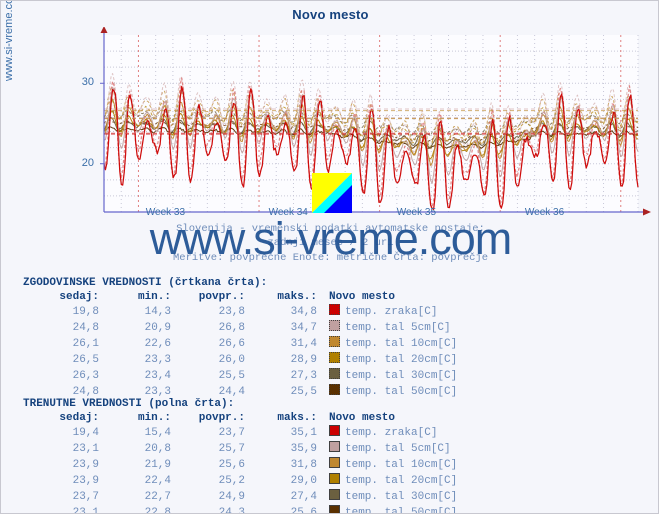  Describe the element at coordinates (165, 212) in the screenshot. I see `x-axis-tick-label: Week 33` at that location.